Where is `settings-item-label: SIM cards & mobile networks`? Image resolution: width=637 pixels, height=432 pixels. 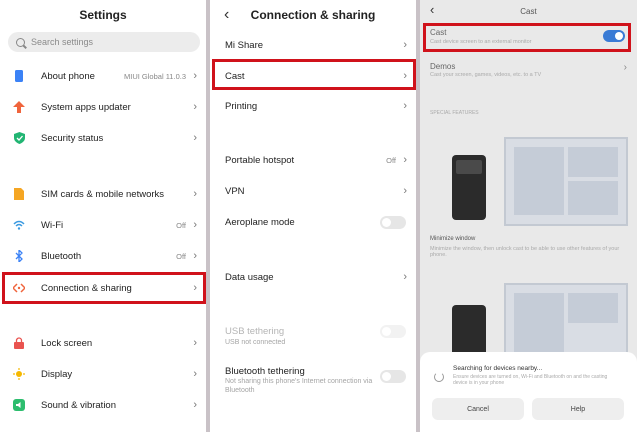
settings-item-label: SIM cards & mobile networks is located at coordinates (103, 194).